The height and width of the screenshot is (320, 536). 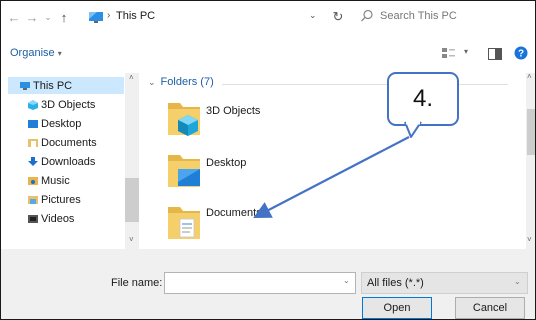 What do you see at coordinates (337, 170) in the screenshot?
I see `callout-arrow` at bounding box center [337, 170].